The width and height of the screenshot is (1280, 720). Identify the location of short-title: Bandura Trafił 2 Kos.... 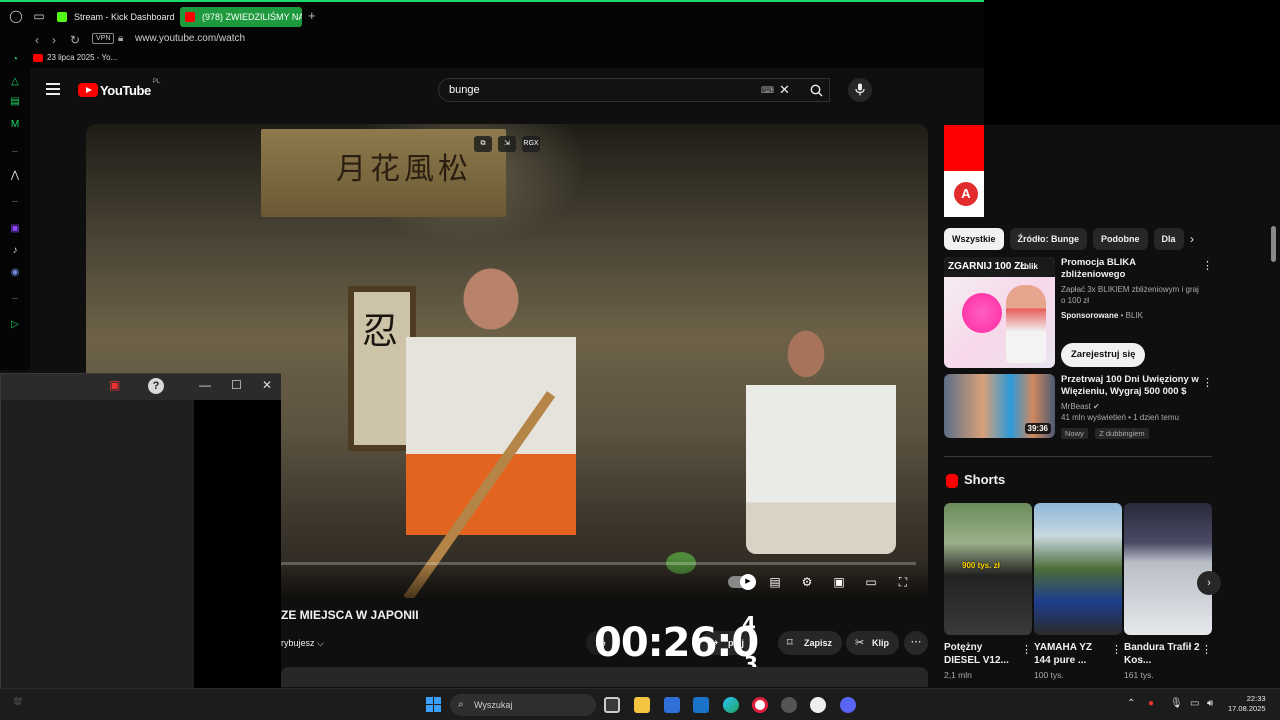
(1168, 654).